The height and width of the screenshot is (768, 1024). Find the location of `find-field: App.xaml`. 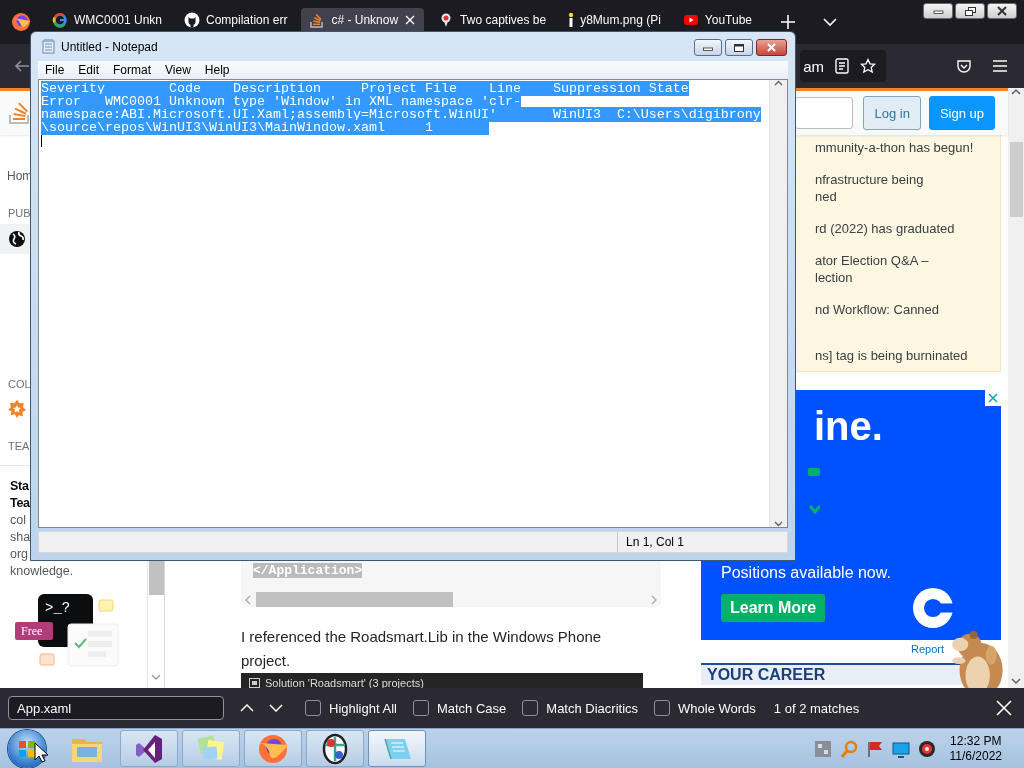

find-field: App.xaml is located at coordinates (116, 708).